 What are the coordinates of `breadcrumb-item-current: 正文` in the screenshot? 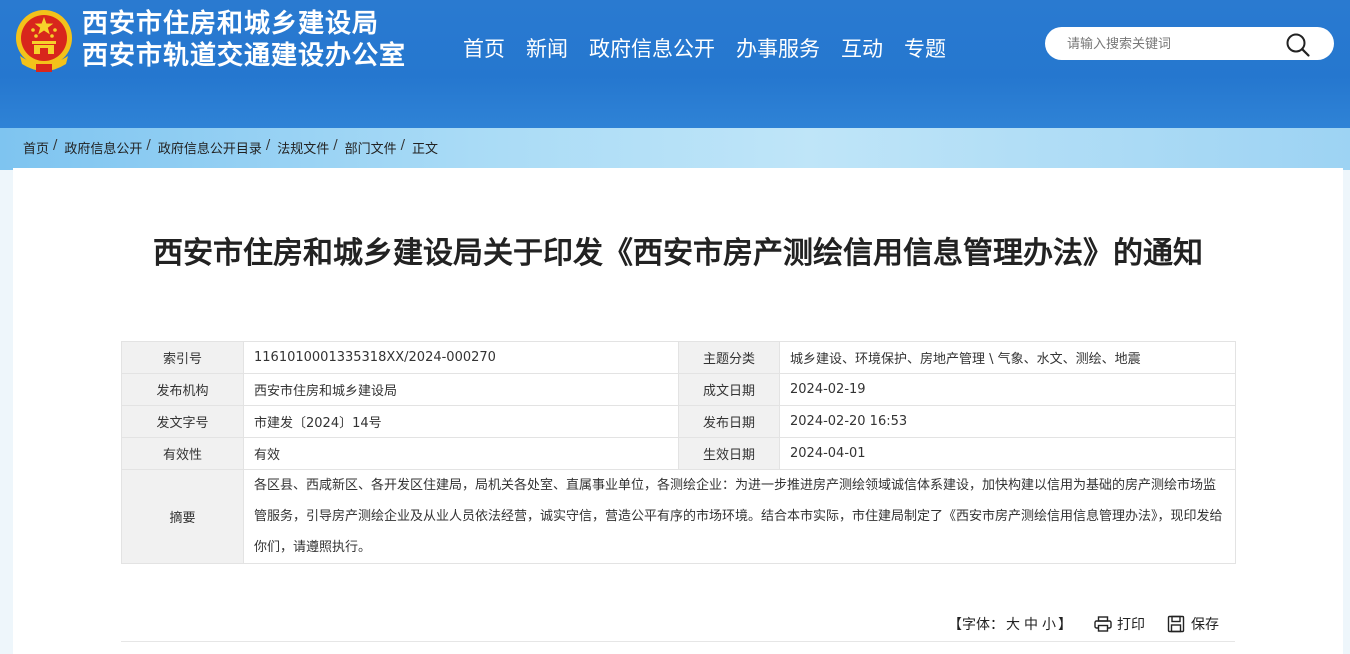 It's located at (425, 149).